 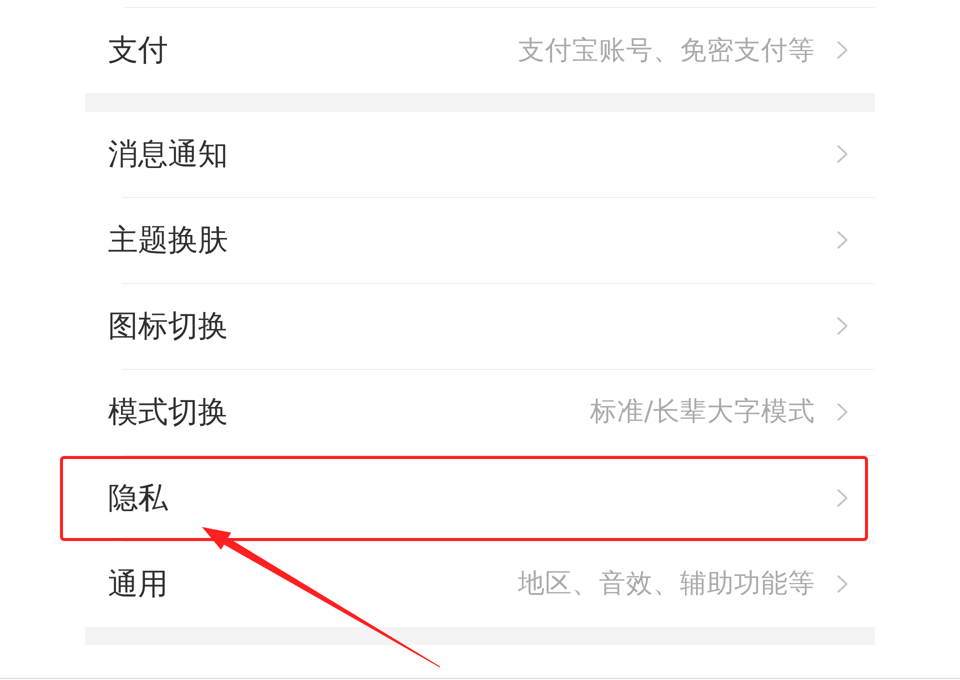 What do you see at coordinates (464, 240) in the screenshot?
I see `settings-row: 主题换肤` at bounding box center [464, 240].